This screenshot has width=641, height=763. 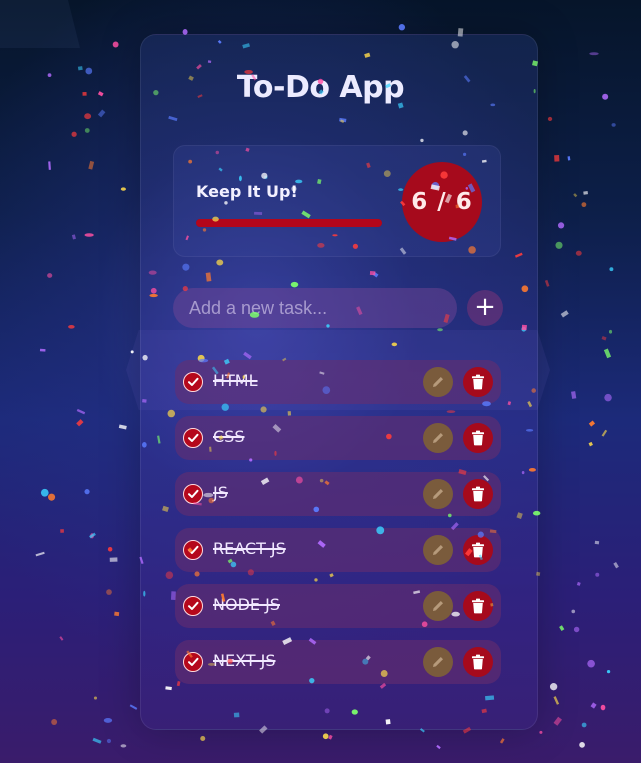 I want to click on new-task-input, so click(x=315, y=308).